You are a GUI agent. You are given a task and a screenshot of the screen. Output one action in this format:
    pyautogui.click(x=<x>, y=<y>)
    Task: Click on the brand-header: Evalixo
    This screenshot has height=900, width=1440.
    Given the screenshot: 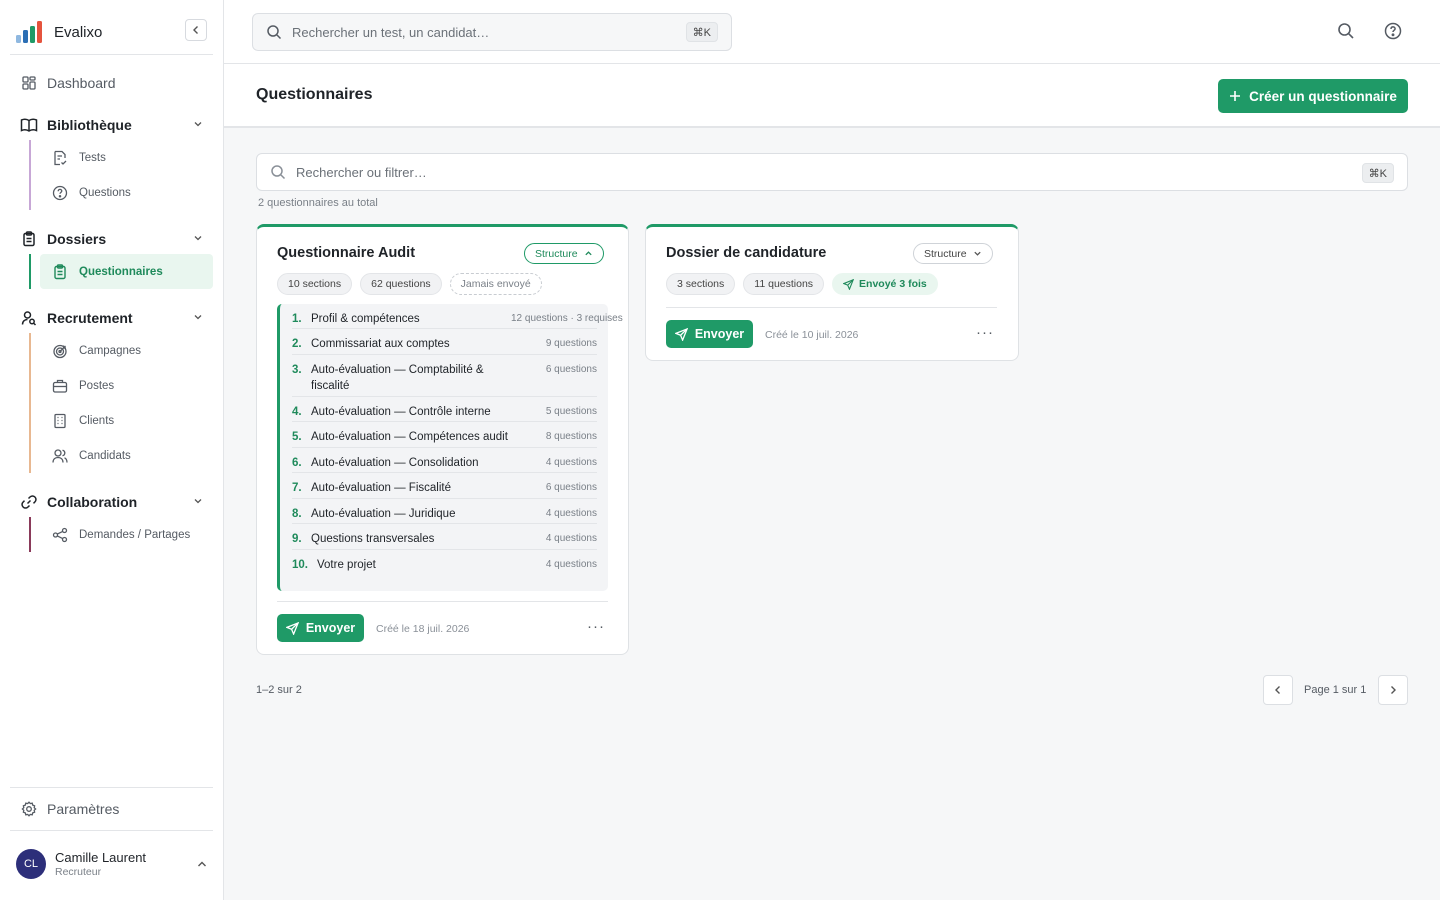 What is the action you would take?
    pyautogui.click(x=111, y=32)
    